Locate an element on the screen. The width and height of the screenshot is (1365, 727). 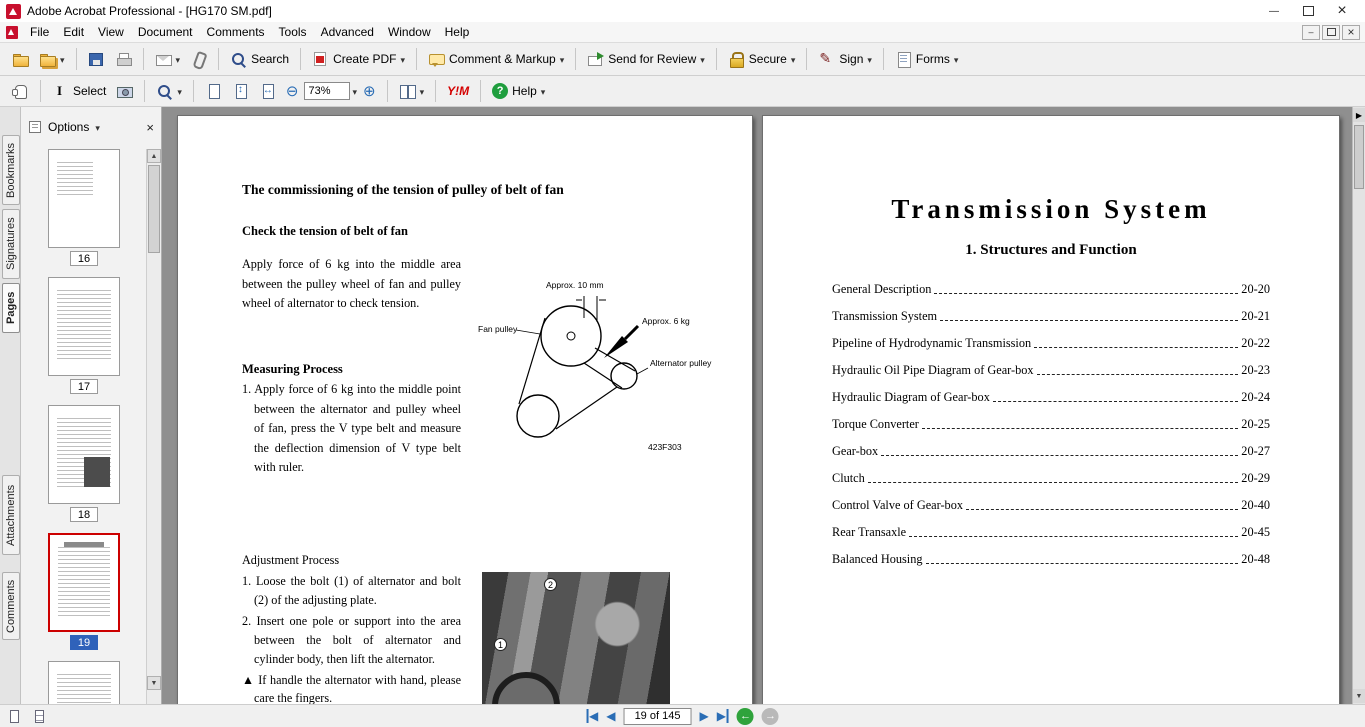
secure-button: Secure is located at coordinates (762, 59).